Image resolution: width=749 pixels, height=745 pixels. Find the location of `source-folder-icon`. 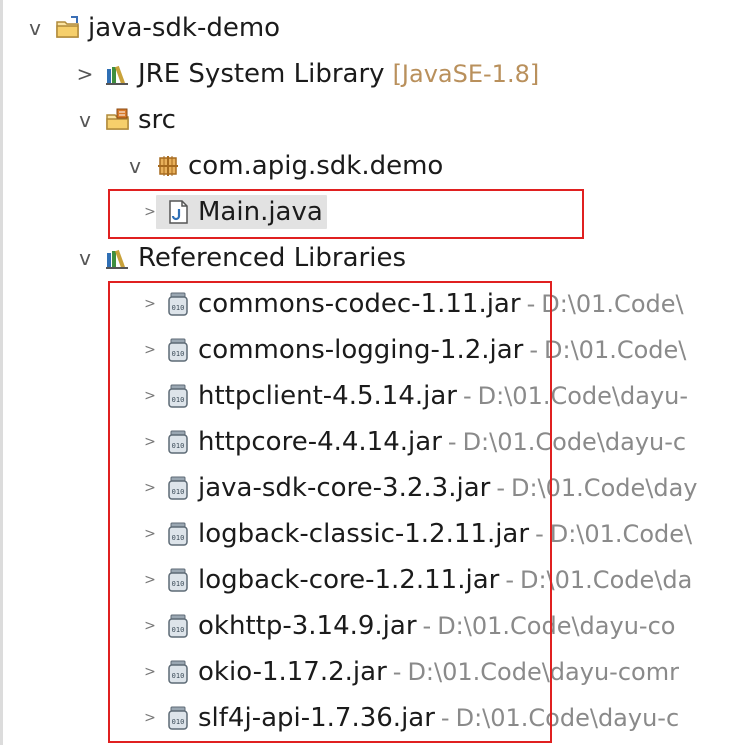

source-folder-icon is located at coordinates (118, 120).